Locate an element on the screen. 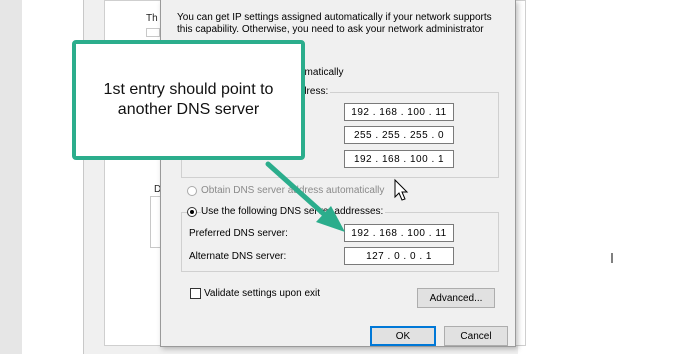  alternate-dns-label: Alternate DNS server: is located at coordinates (238, 256).